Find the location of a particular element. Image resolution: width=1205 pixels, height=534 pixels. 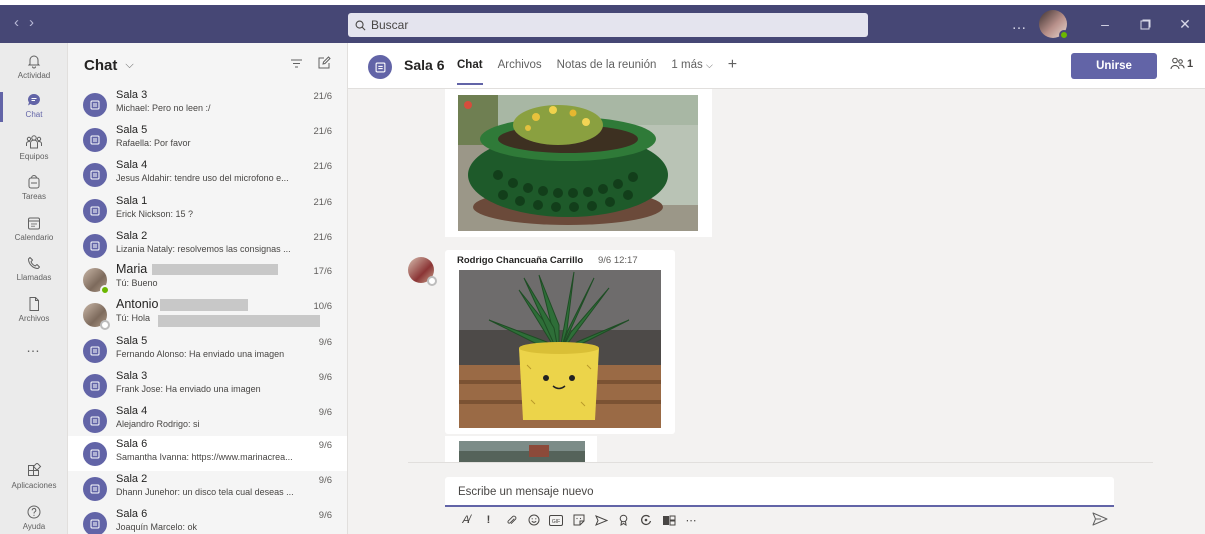

emoji-icon is located at coordinates (534, 520).